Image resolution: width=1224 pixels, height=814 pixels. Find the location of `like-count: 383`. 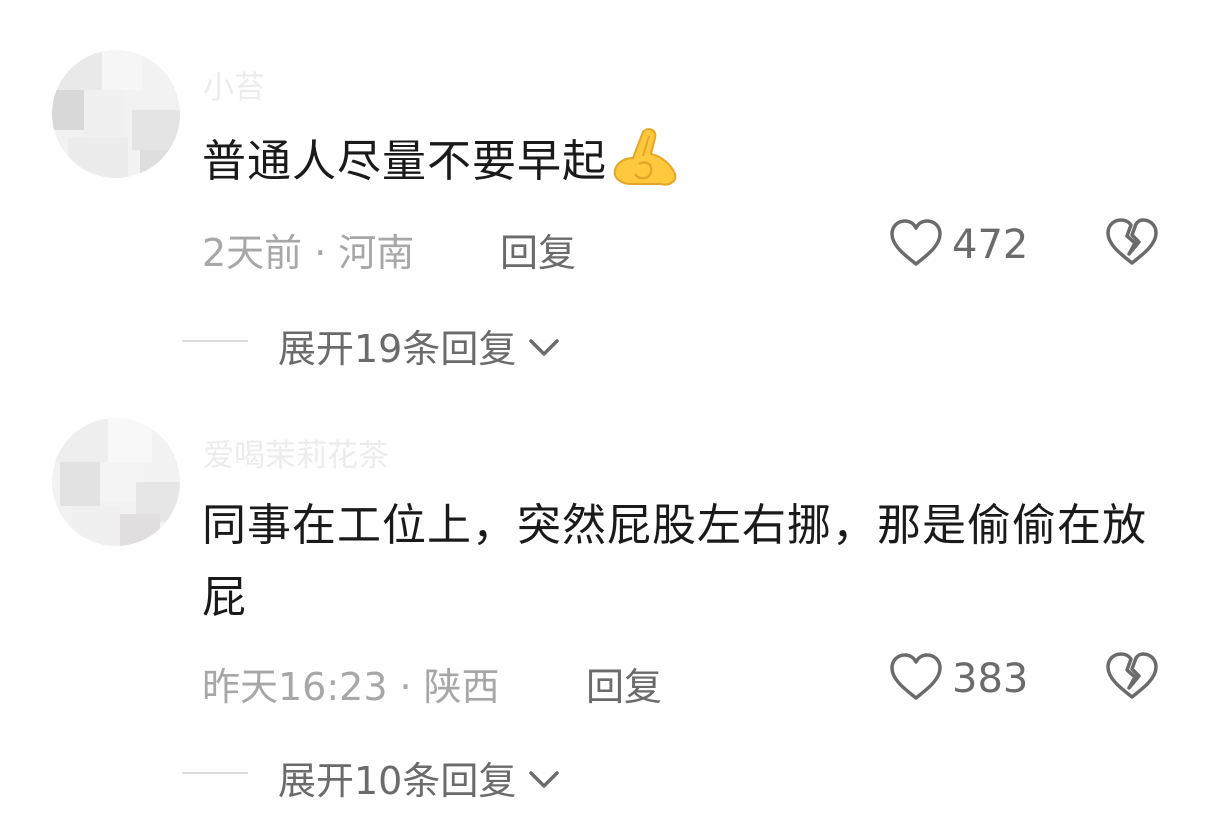

like-count: 383 is located at coordinates (990, 679).